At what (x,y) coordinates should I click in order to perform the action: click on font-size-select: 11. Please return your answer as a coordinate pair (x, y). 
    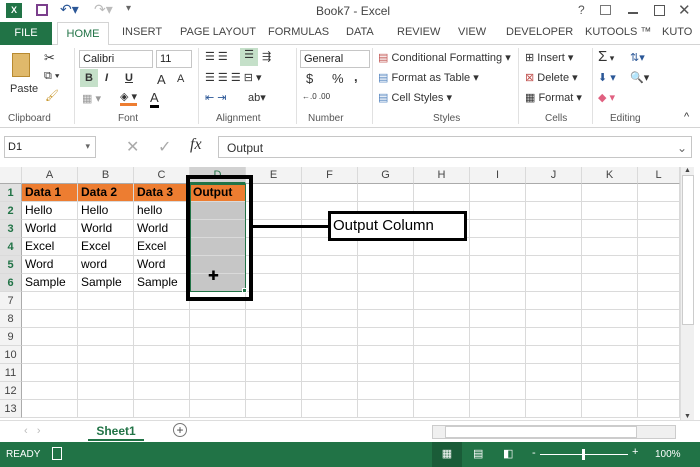
    Looking at the image, I should click on (174, 59).